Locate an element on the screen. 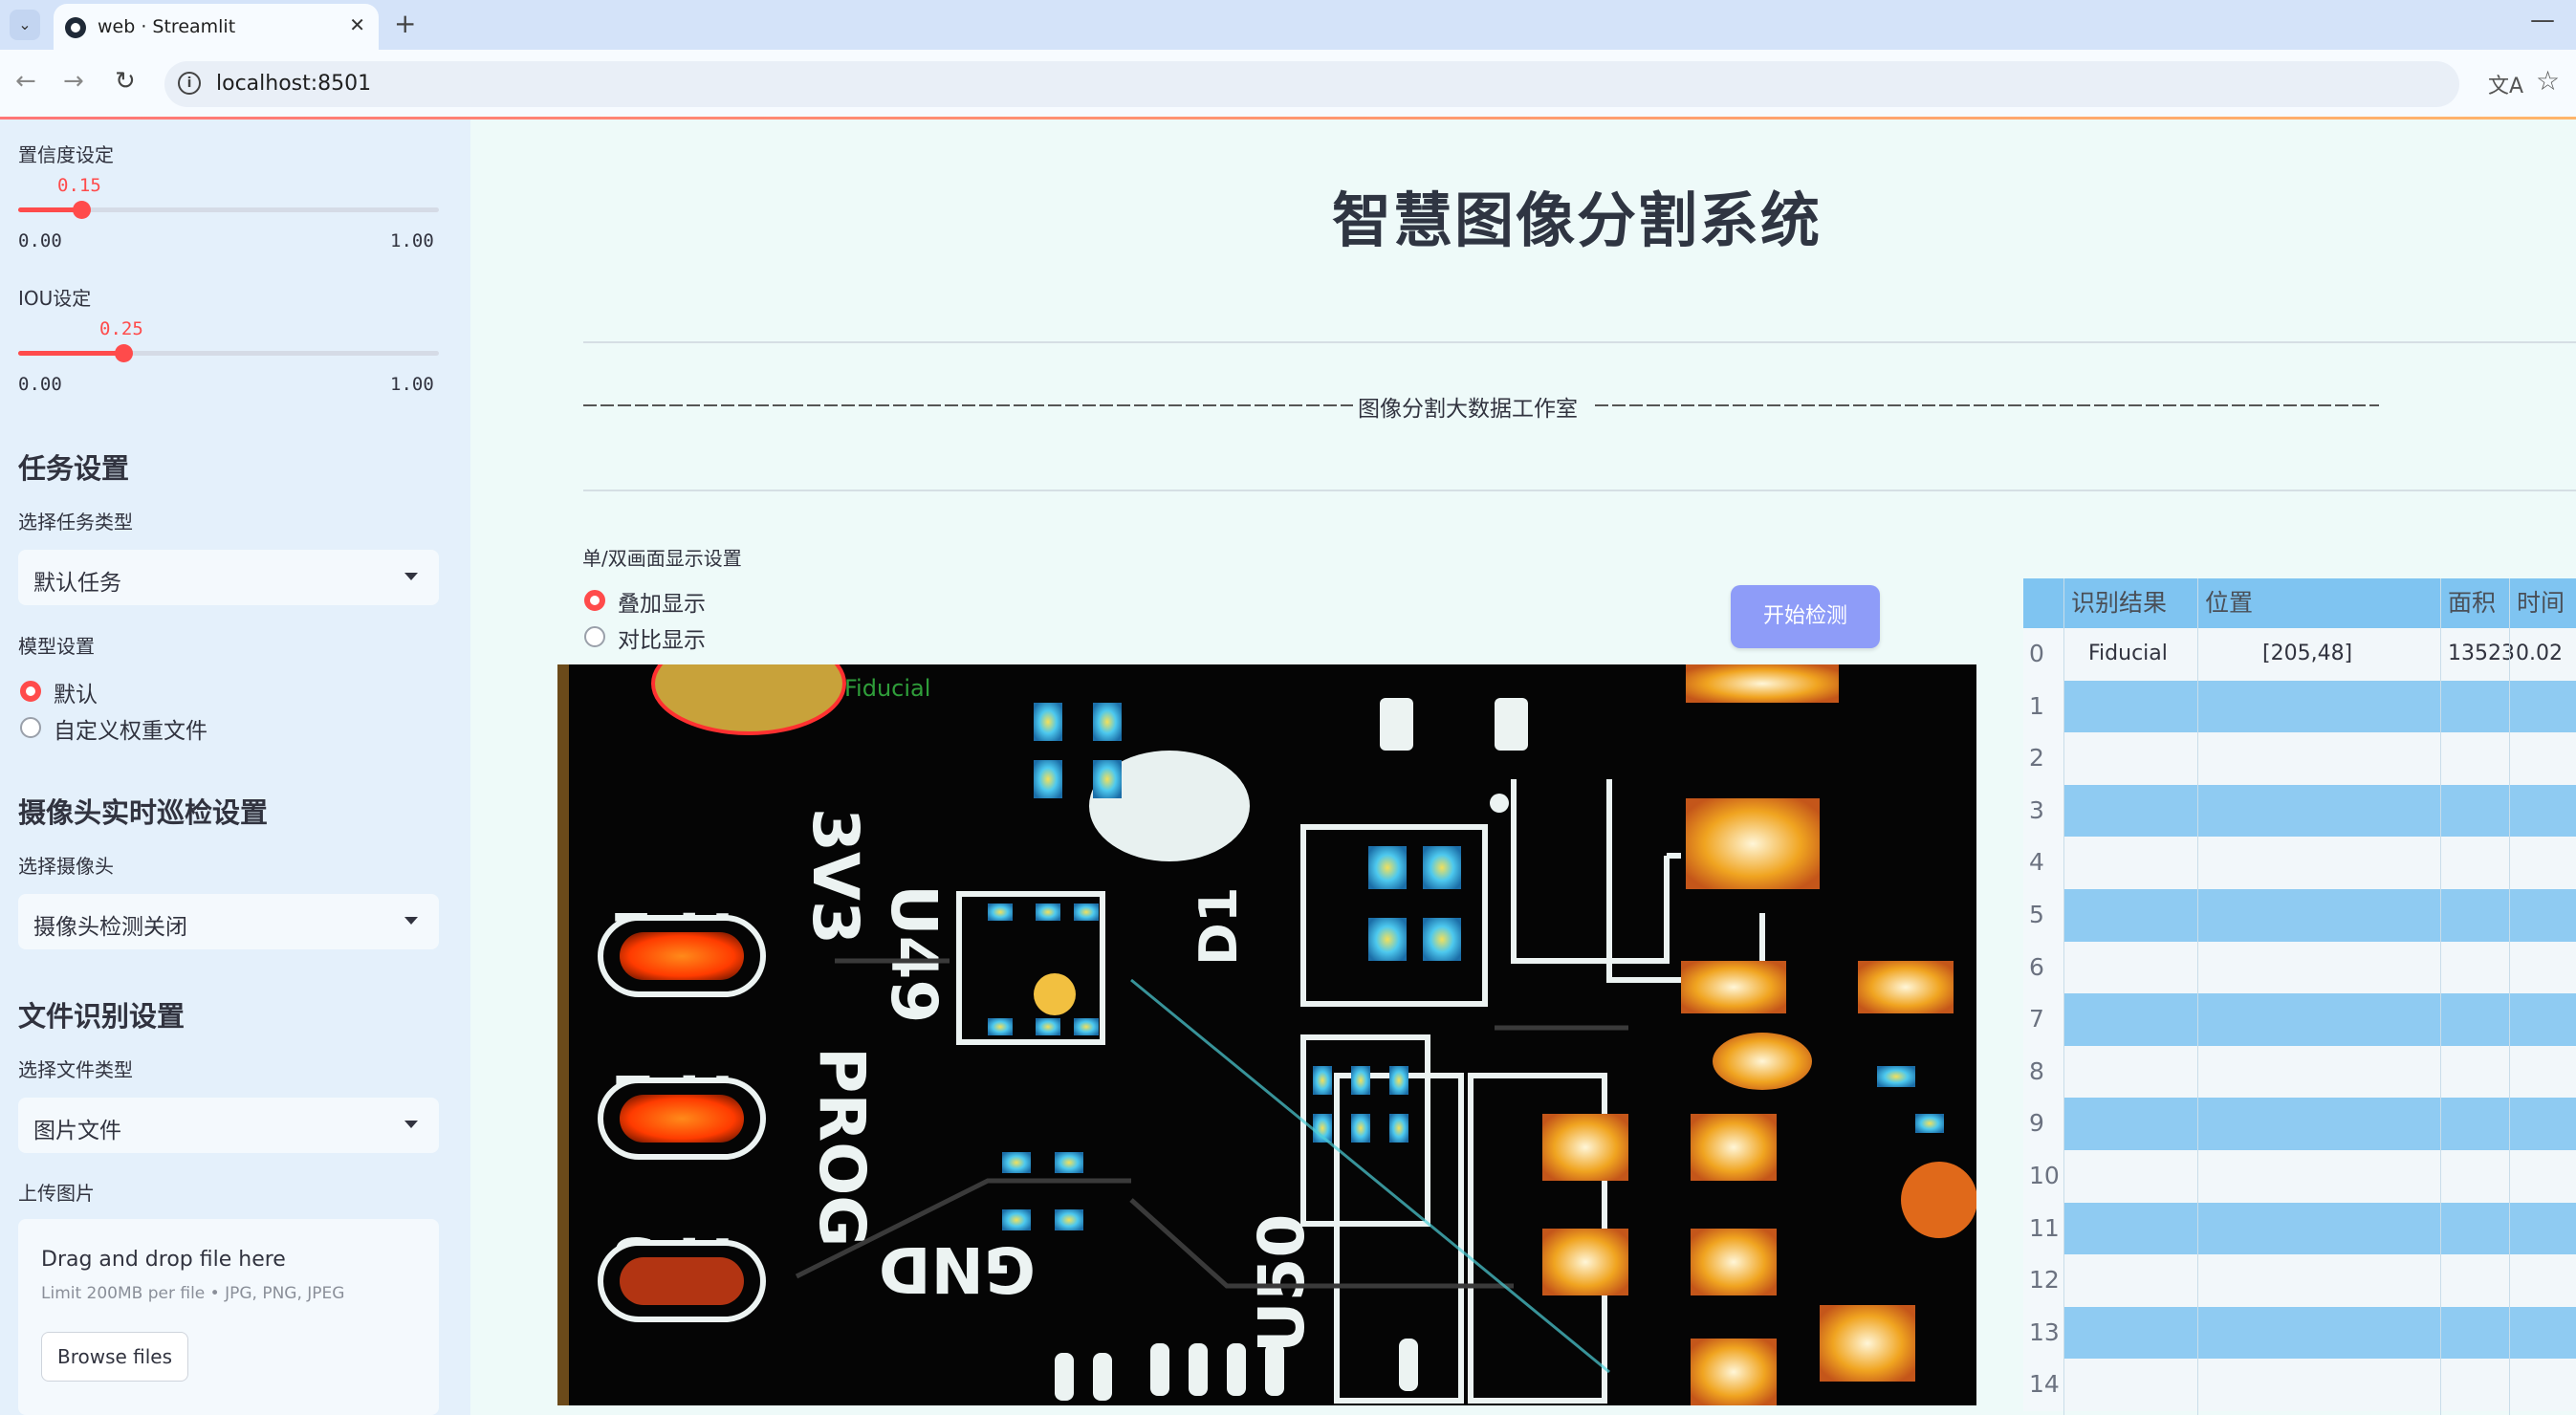 Image resolution: width=2576 pixels, height=1415 pixels. forward-arrow-icon: → is located at coordinates (73, 81).